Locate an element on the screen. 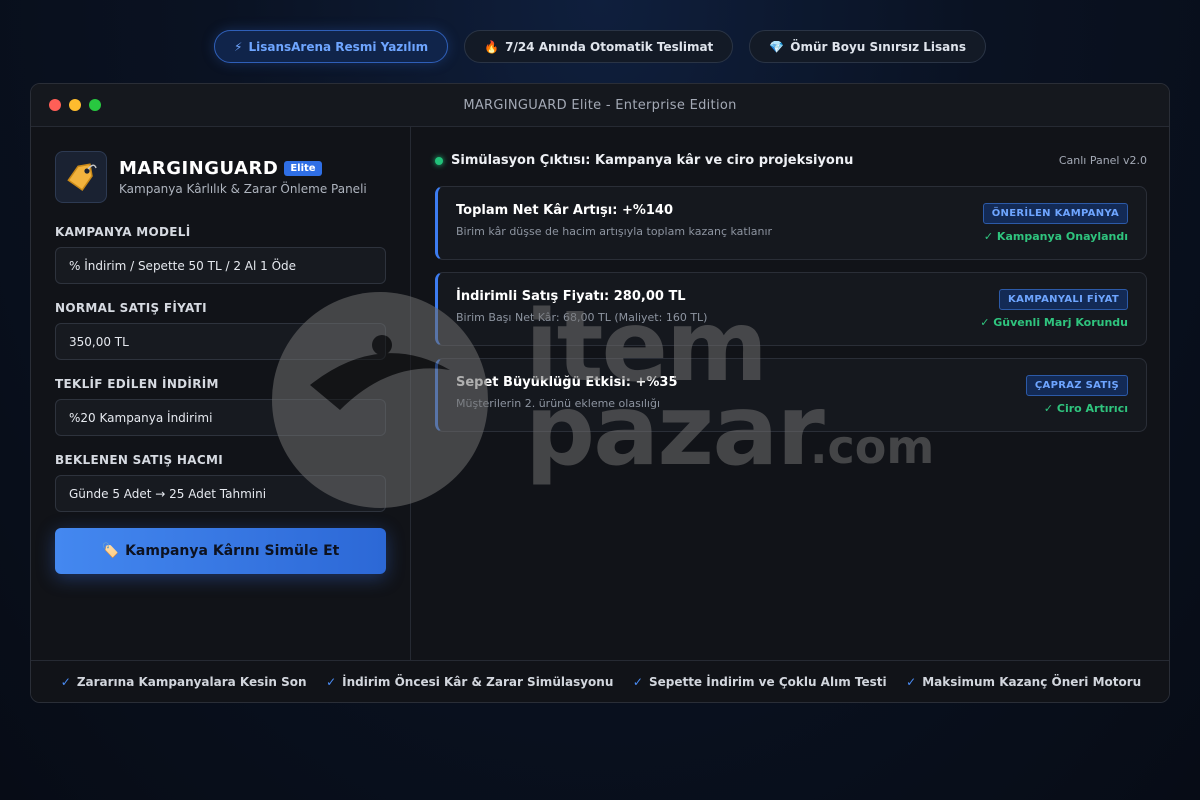  simulate-button: 🏷️ Kampanya Kârını Simüle Et is located at coordinates (220, 551).